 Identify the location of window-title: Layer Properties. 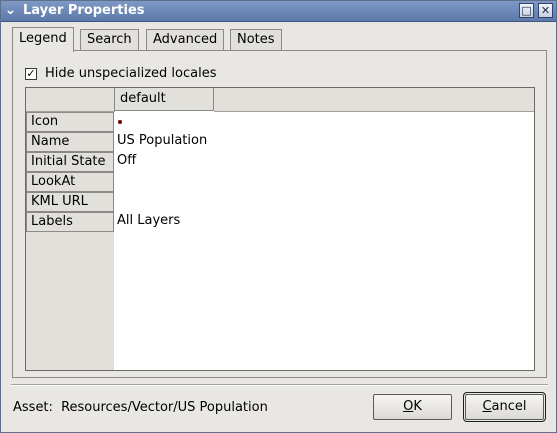
(84, 10).